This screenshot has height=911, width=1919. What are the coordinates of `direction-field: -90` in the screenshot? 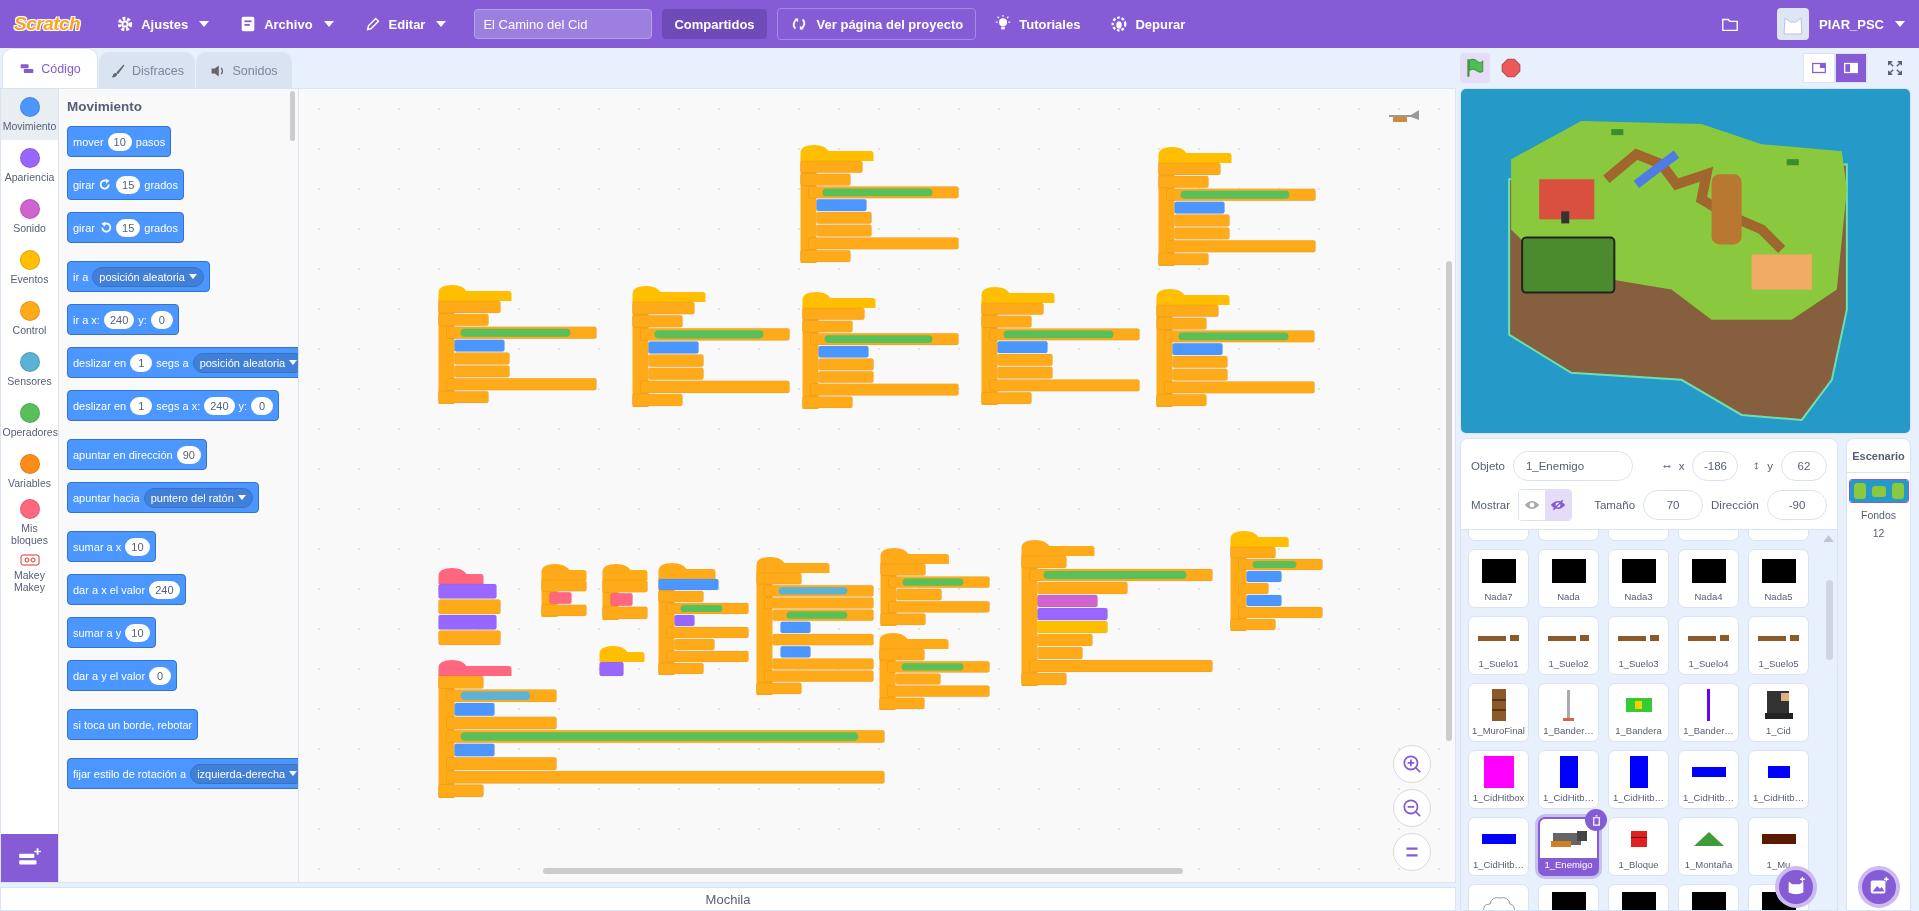 It's located at (1797, 505).